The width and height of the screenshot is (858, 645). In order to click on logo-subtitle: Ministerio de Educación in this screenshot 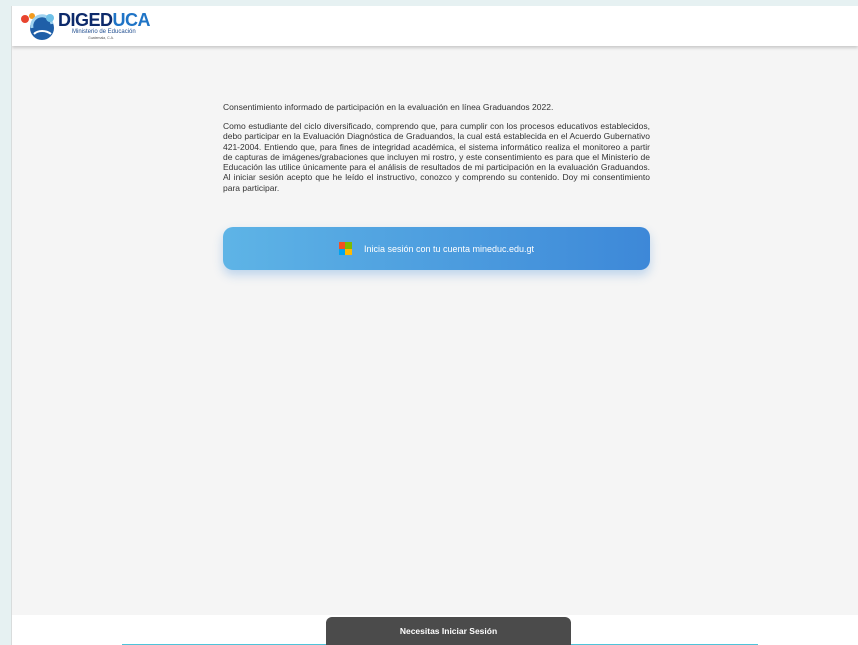, I will do `click(104, 32)`.